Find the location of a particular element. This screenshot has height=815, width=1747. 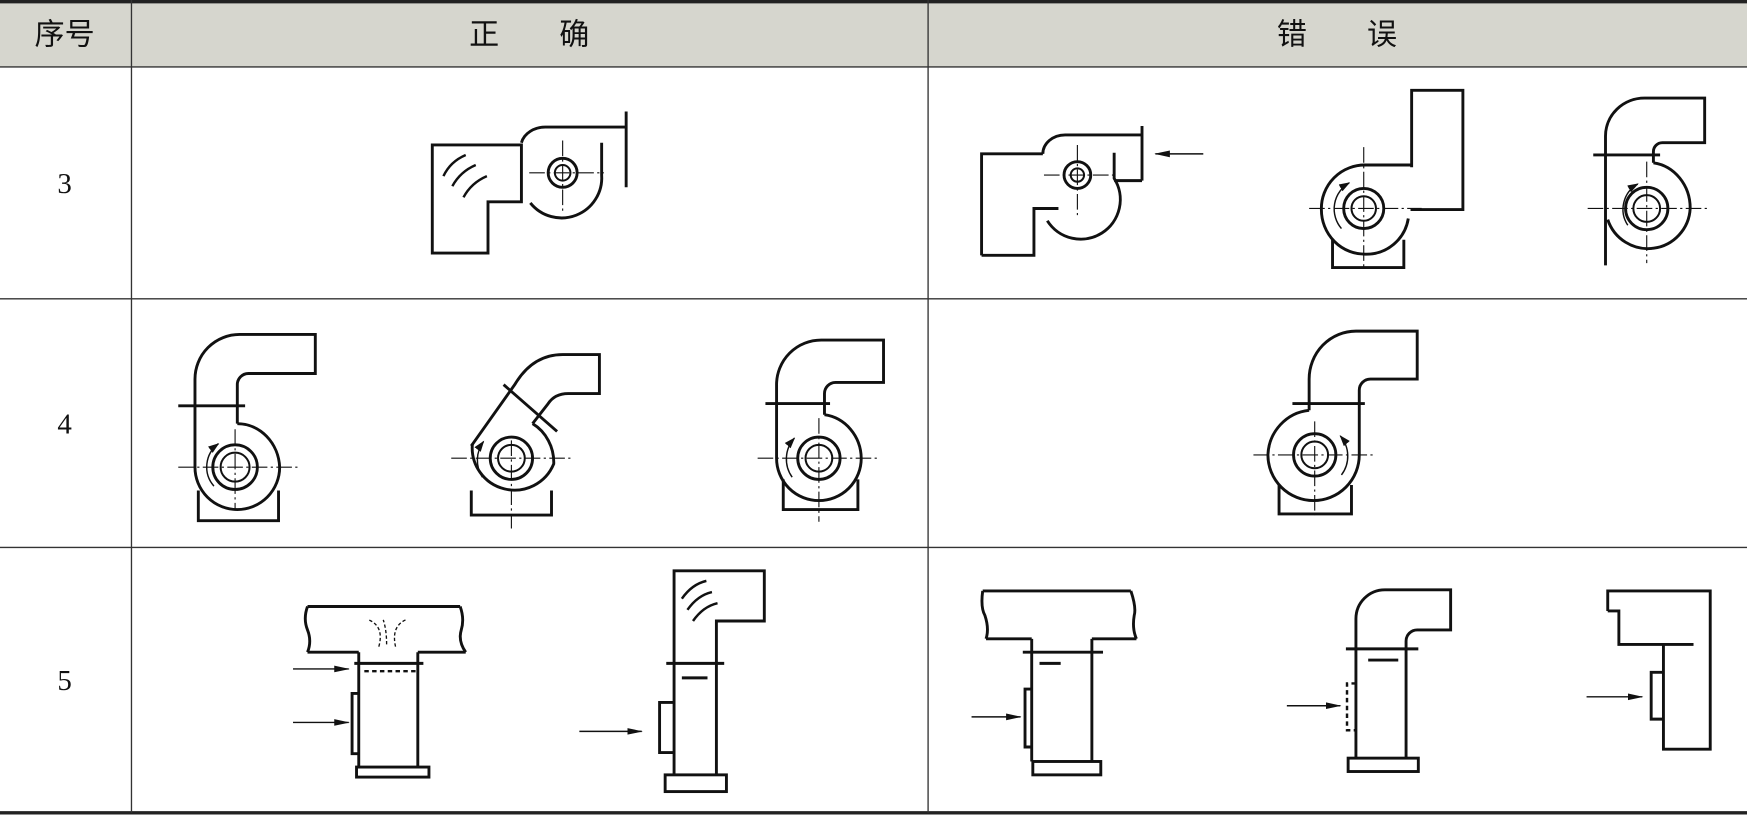

outlet-duct is located at coordinates (1437, 150).